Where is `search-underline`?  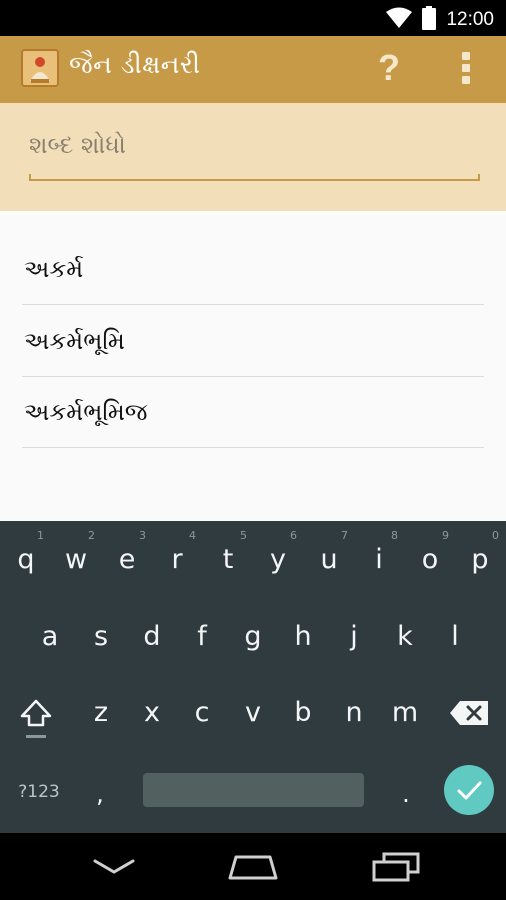
search-underline is located at coordinates (254, 177).